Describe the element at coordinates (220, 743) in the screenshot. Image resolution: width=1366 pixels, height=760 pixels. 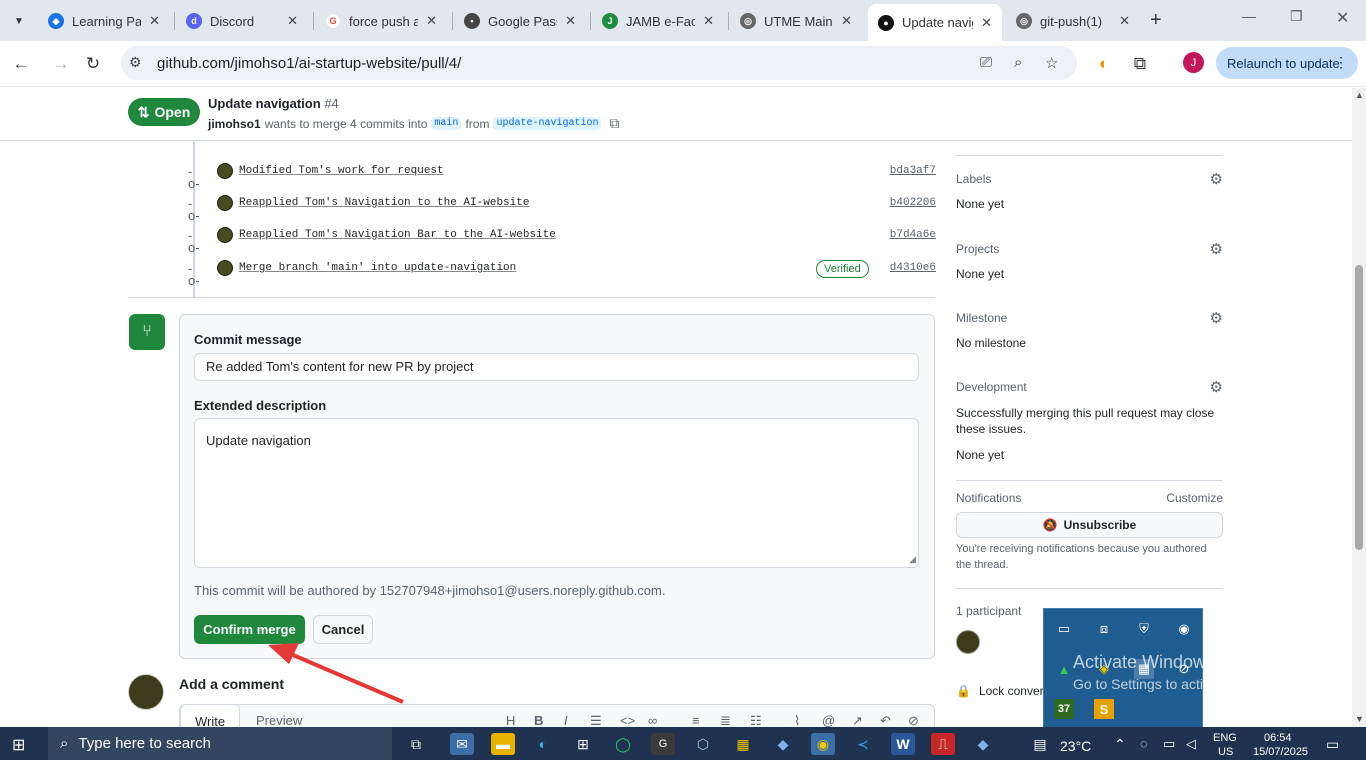
I see `taskbar-search: ⌕ Type here to search` at that location.